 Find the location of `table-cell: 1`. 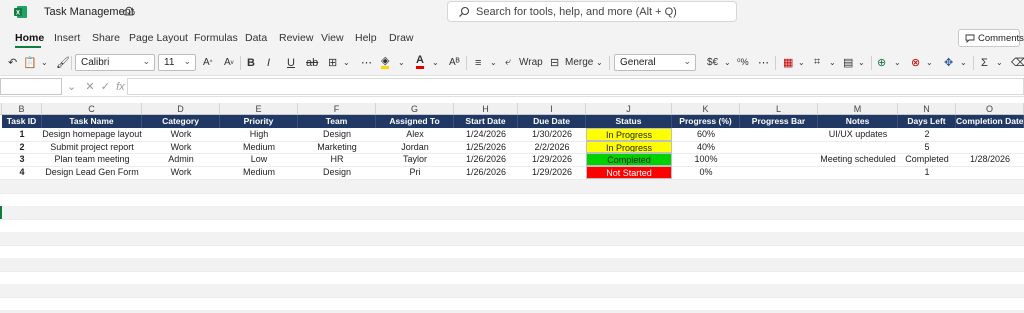

table-cell: 1 is located at coordinates (927, 172).